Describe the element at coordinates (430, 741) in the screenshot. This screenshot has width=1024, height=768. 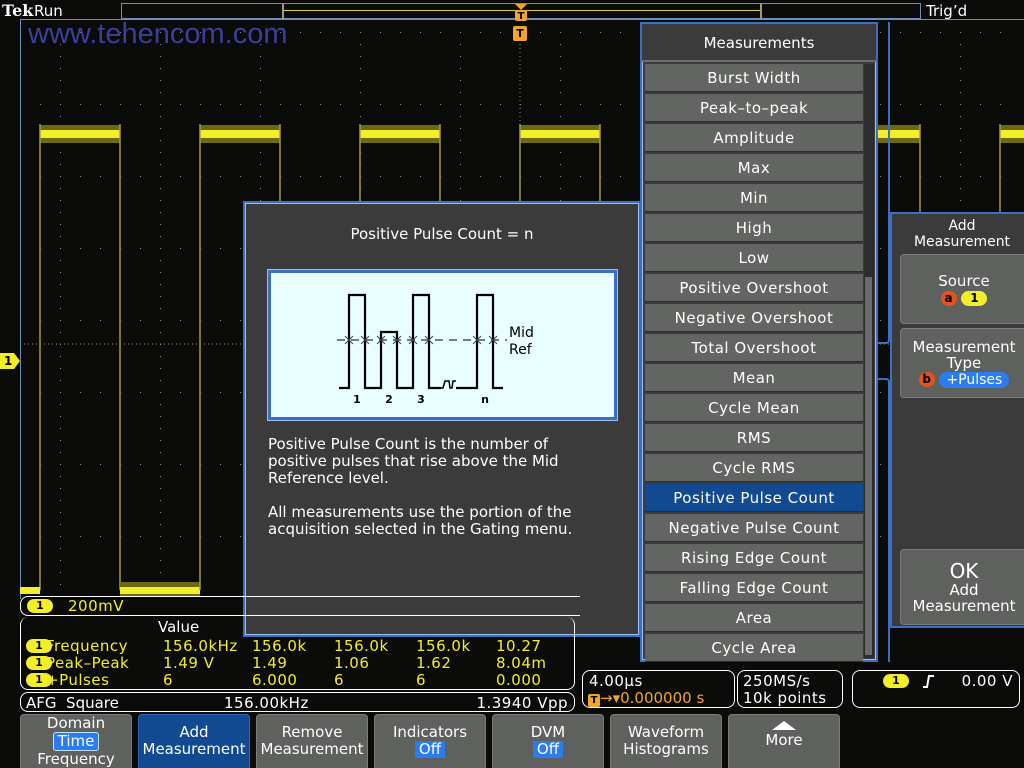
I see `indicators-button: Indicators Off` at that location.